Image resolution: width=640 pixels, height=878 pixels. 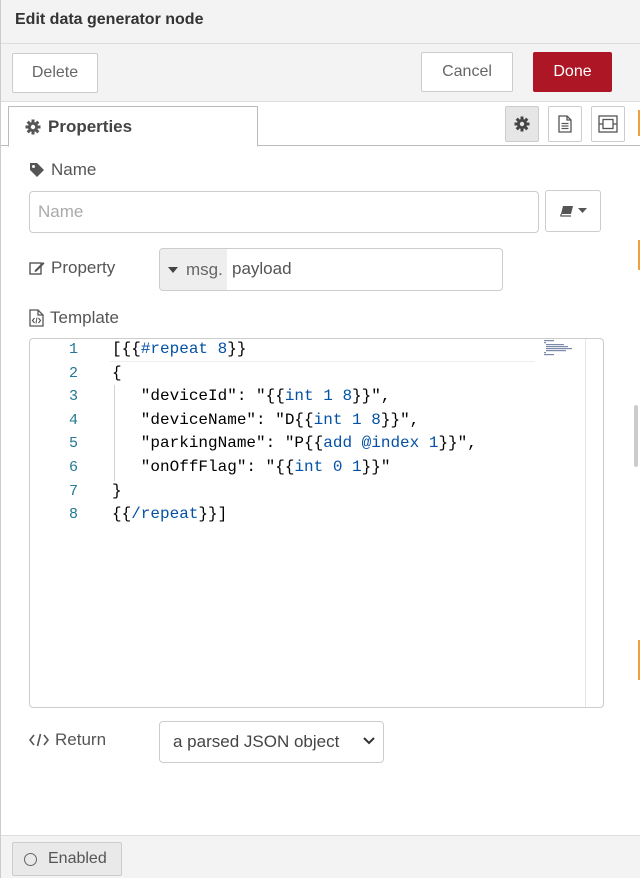 I want to click on tab-properties: Properties, so click(x=133, y=126).